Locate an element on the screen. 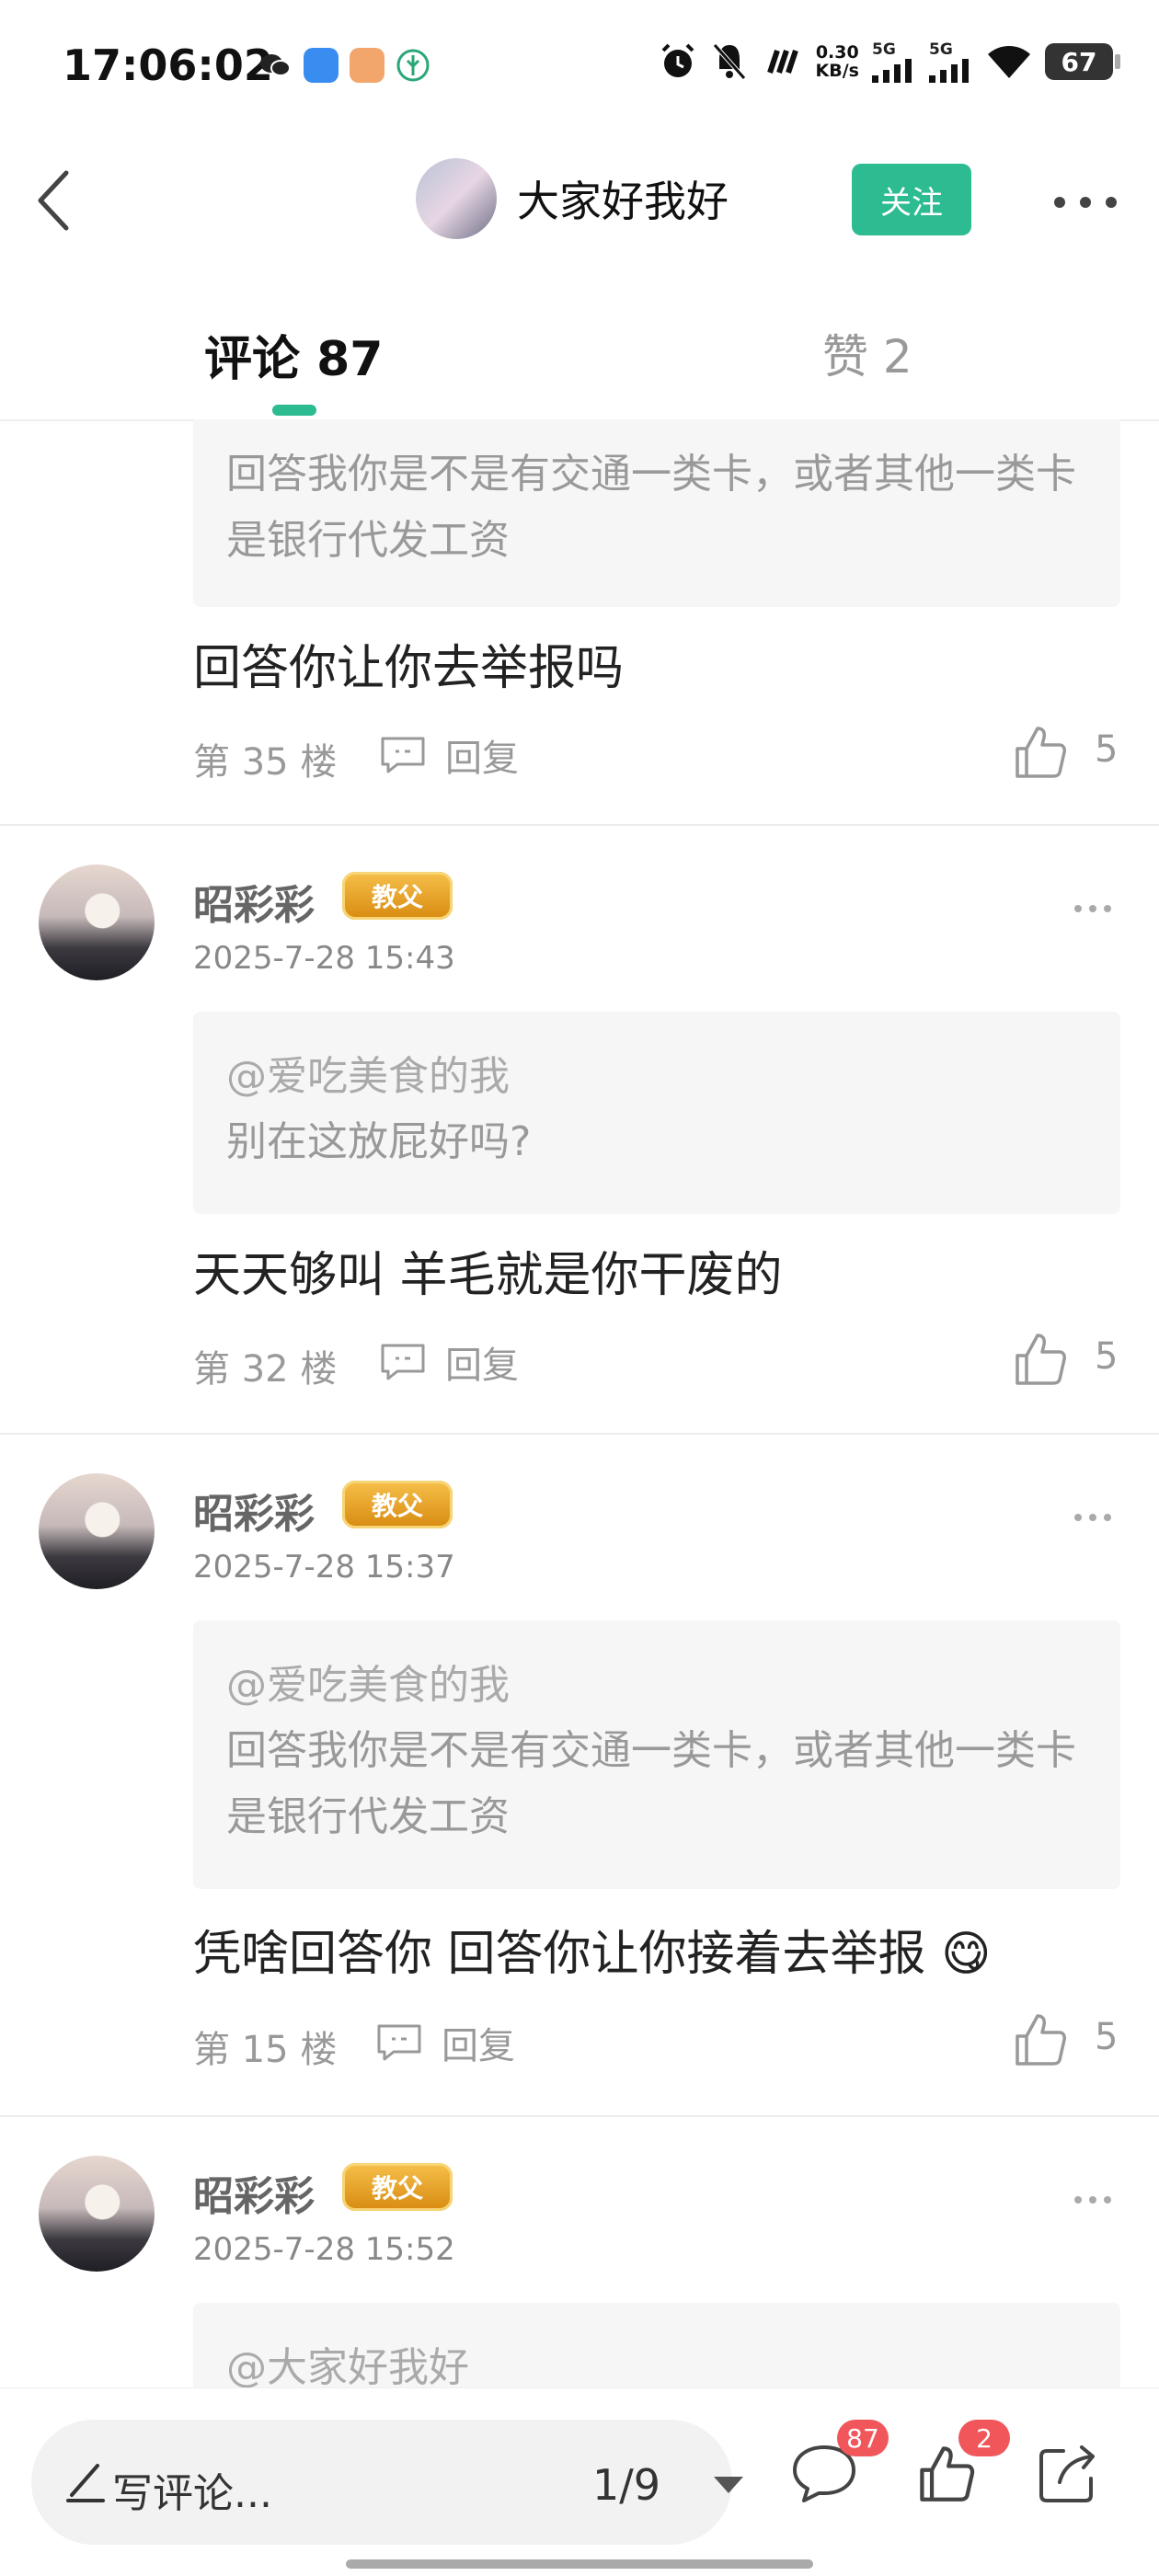 The height and width of the screenshot is (2576, 1159). floor-number: 第 35 楼 is located at coordinates (265, 762).